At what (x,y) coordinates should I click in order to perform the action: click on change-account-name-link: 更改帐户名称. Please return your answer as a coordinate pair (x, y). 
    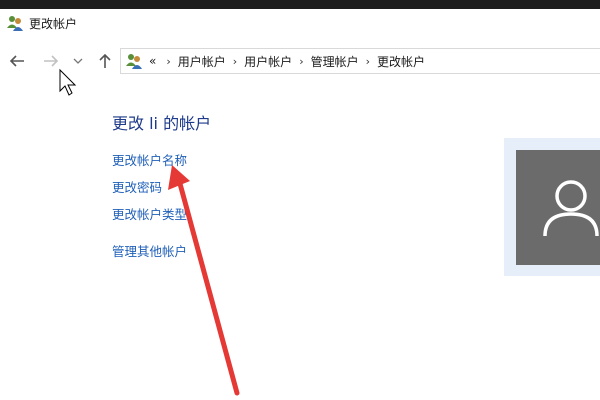
    Looking at the image, I should click on (149, 159).